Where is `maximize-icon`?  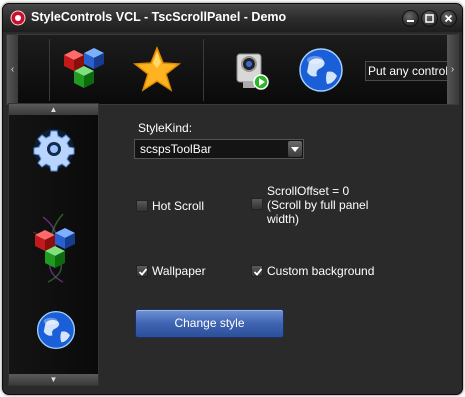 maximize-icon is located at coordinates (429, 18).